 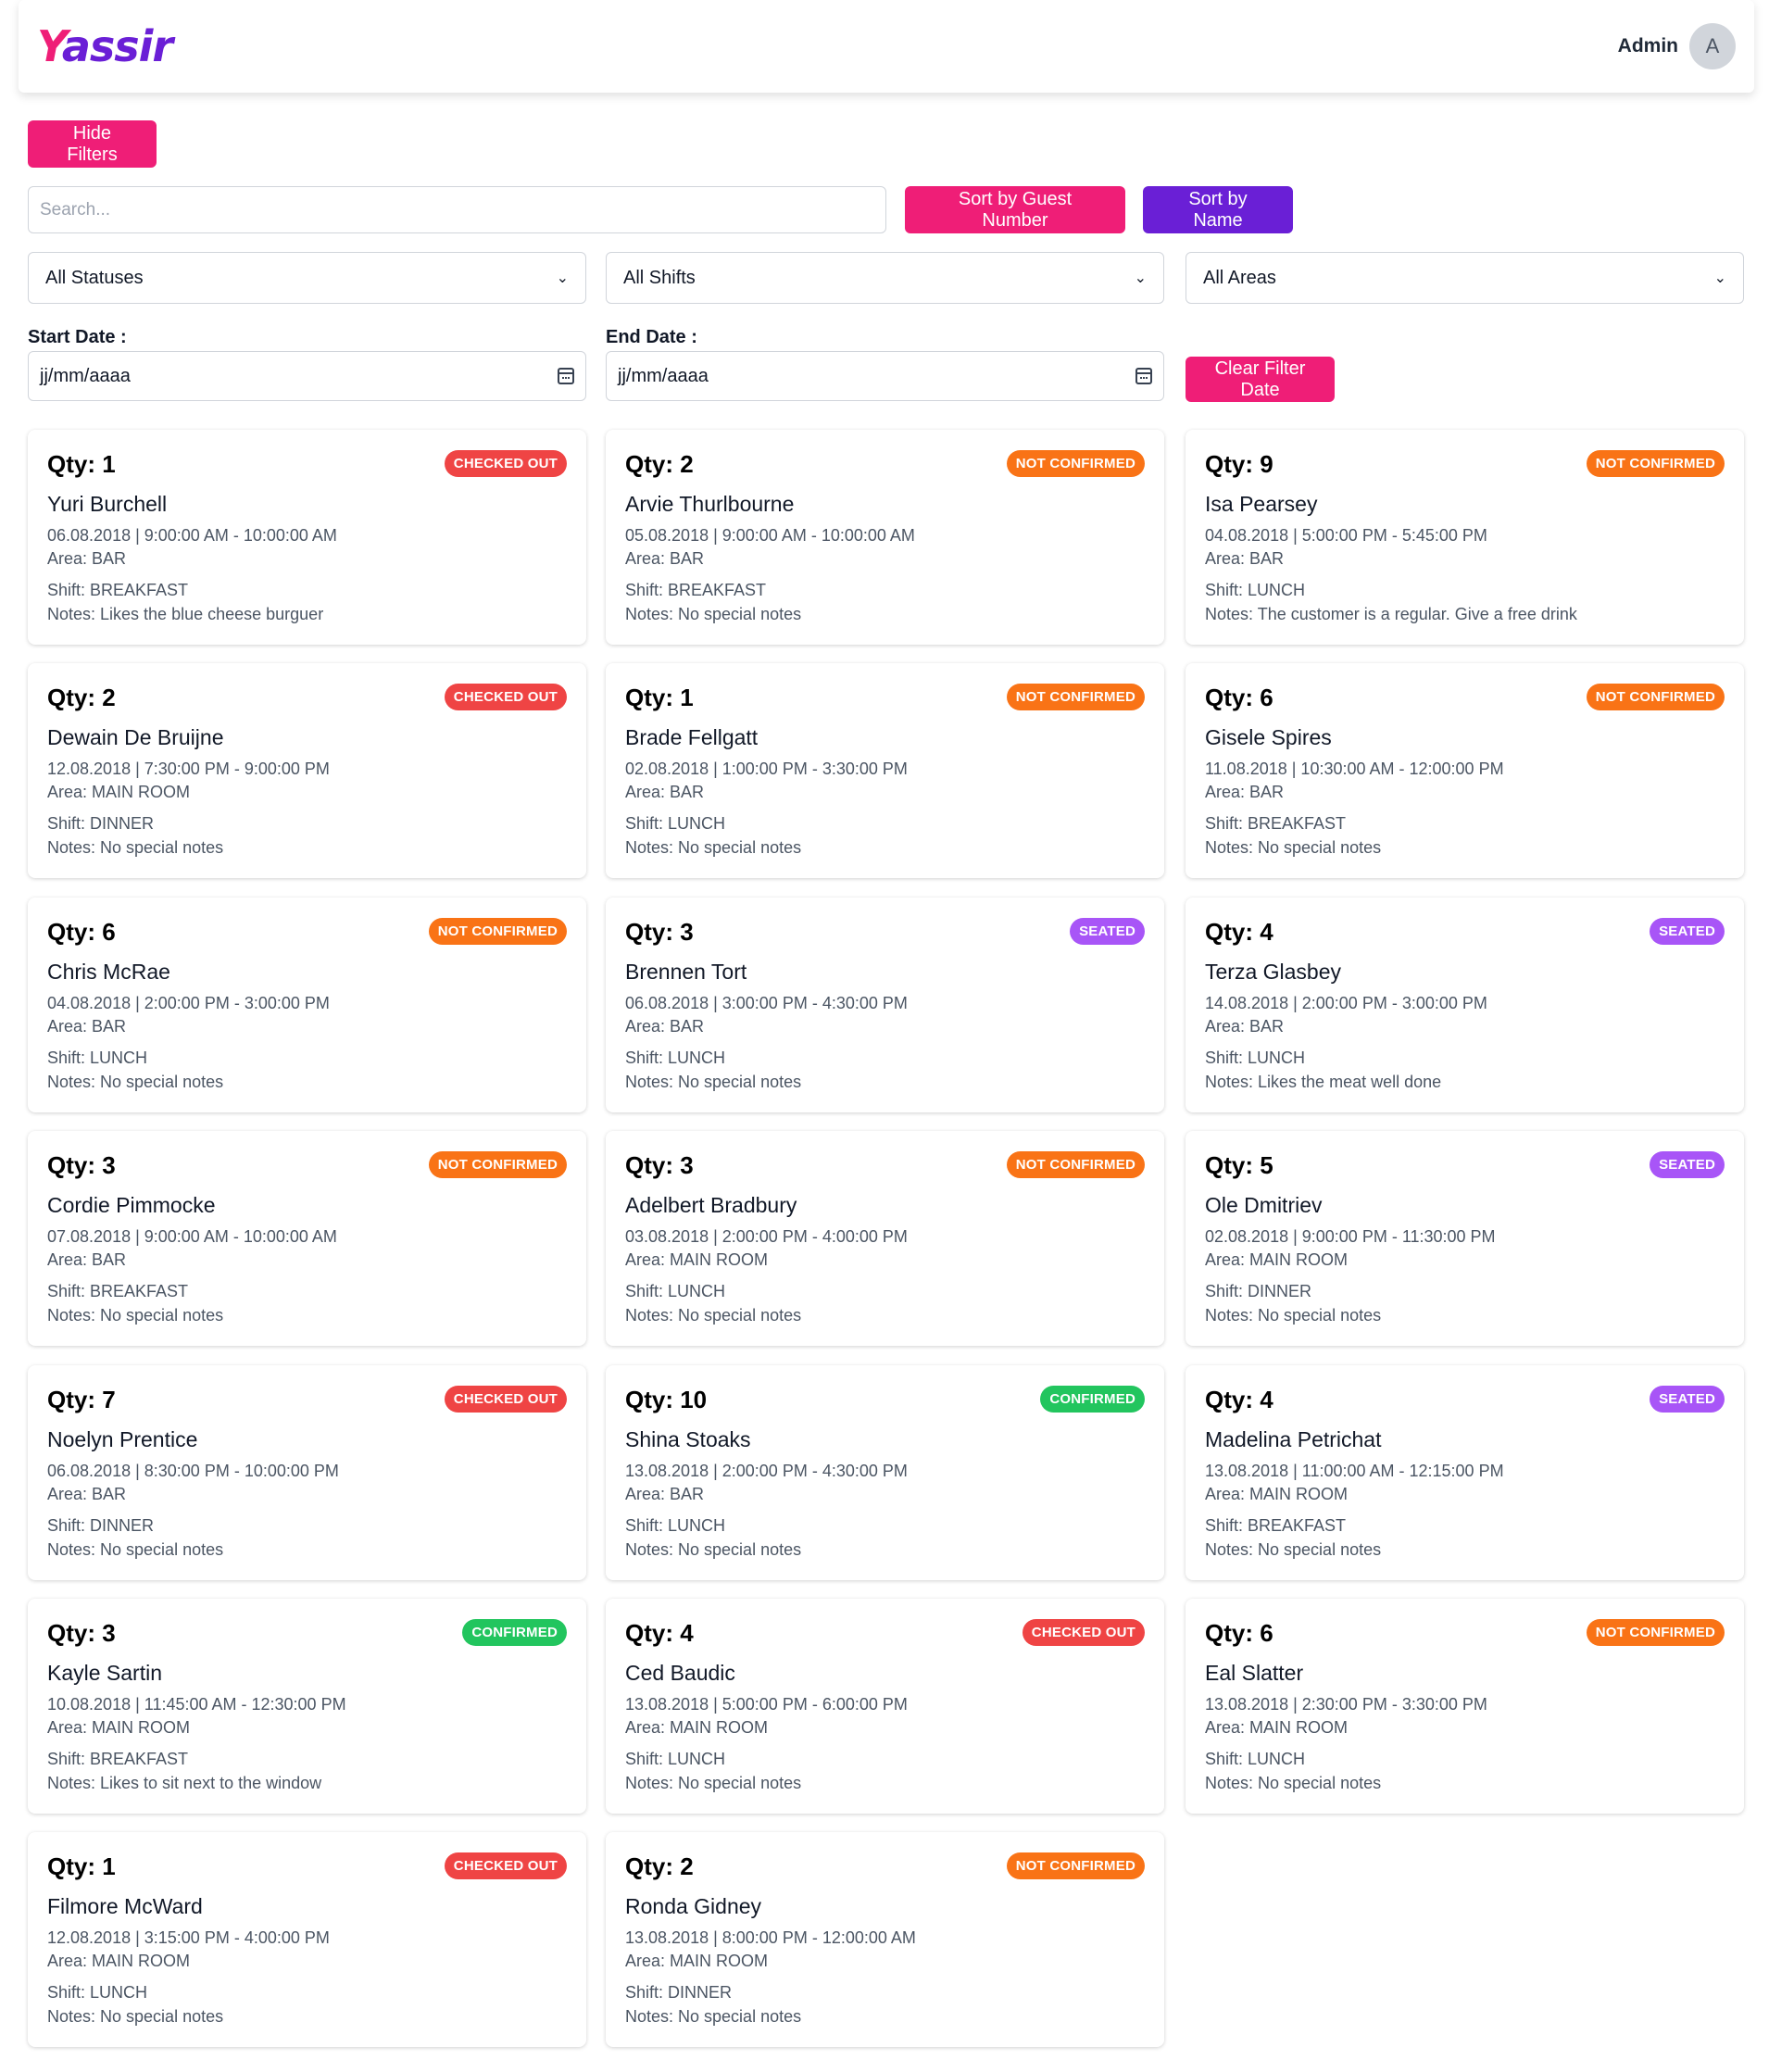 I want to click on guest-quantity: Qty: 1, so click(x=81, y=464).